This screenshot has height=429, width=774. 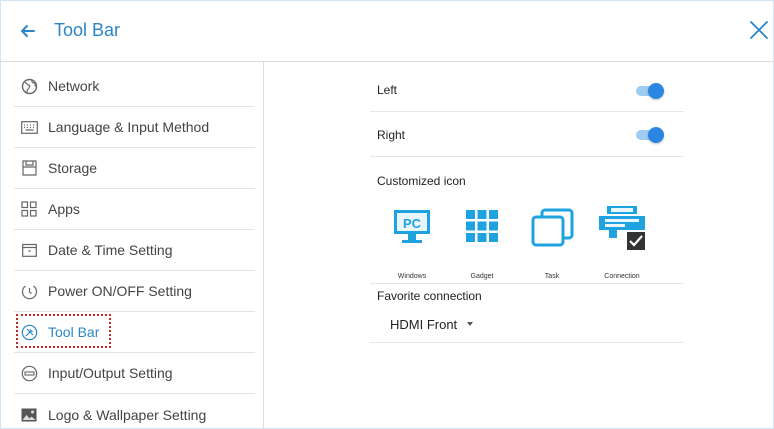 What do you see at coordinates (412, 276) in the screenshot?
I see `custom-icon-caption: Windows` at bounding box center [412, 276].